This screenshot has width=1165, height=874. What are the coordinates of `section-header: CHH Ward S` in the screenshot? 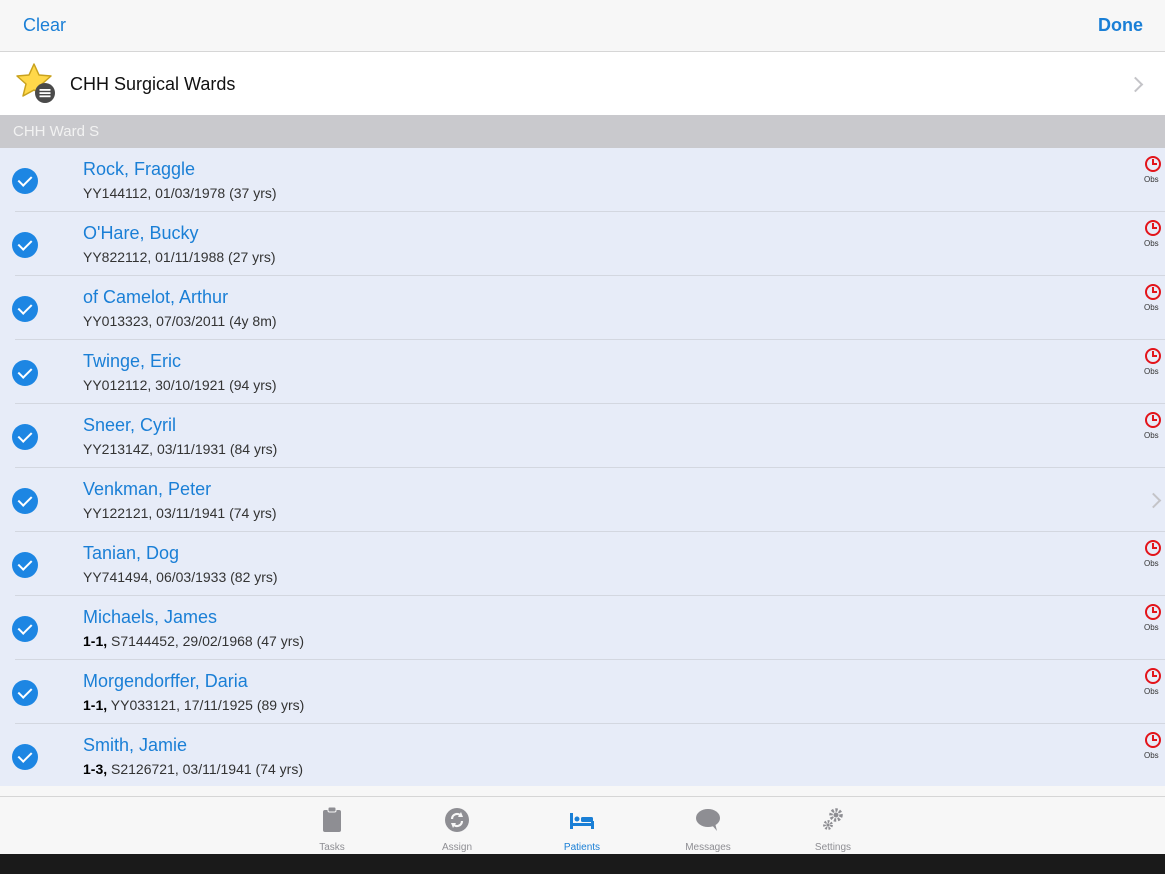 It's located at (582, 131).